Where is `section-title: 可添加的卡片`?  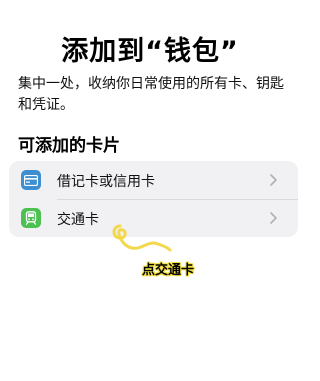
section-title: 可添加的卡片 is located at coordinates (69, 146).